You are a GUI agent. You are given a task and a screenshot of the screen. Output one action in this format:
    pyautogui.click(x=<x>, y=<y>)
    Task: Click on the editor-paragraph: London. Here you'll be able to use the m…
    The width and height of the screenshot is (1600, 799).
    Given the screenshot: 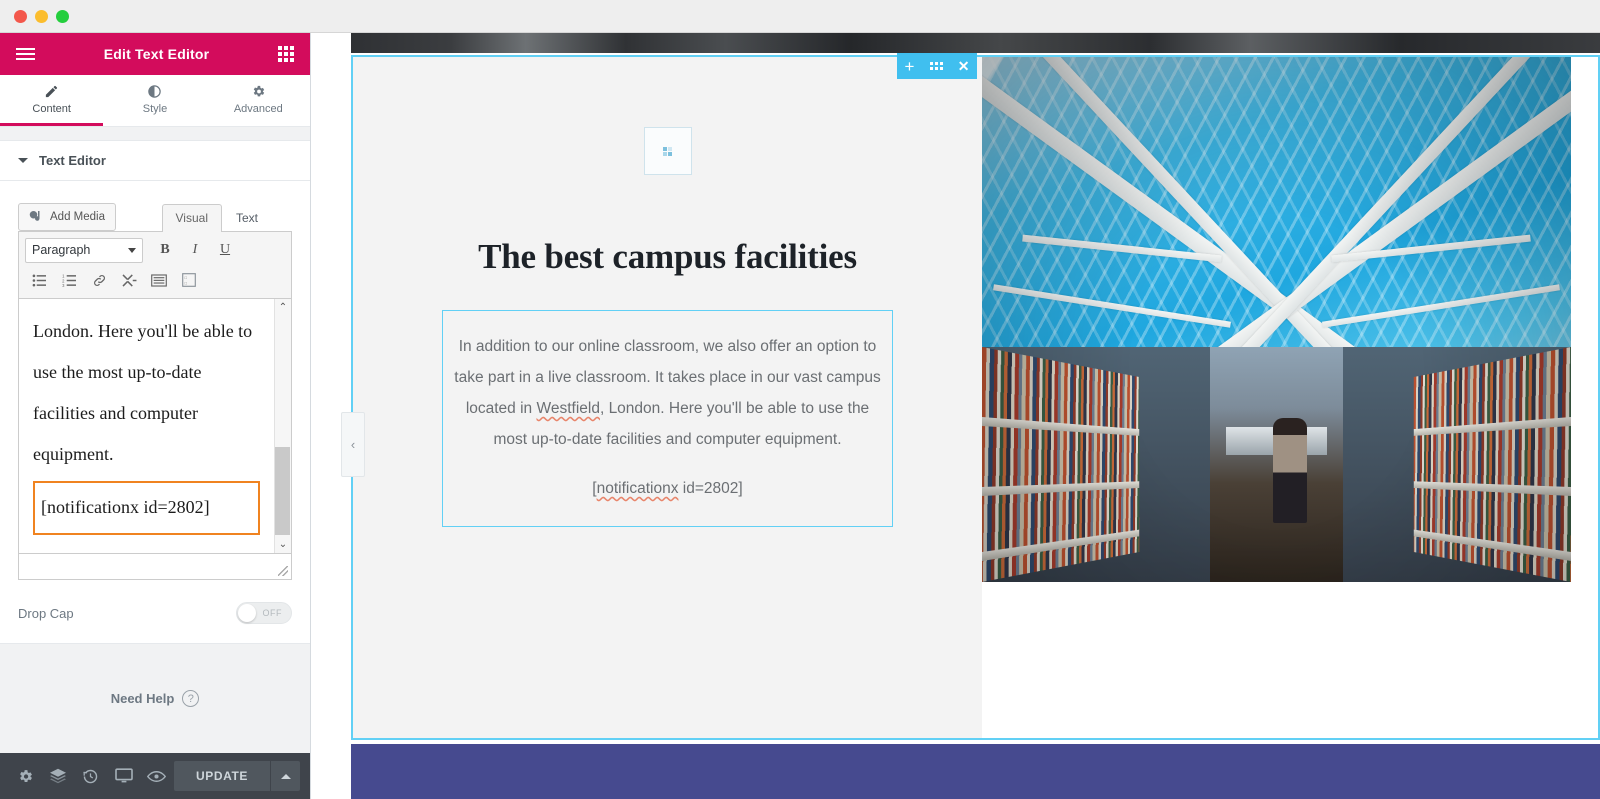 What is the action you would take?
    pyautogui.click(x=143, y=392)
    